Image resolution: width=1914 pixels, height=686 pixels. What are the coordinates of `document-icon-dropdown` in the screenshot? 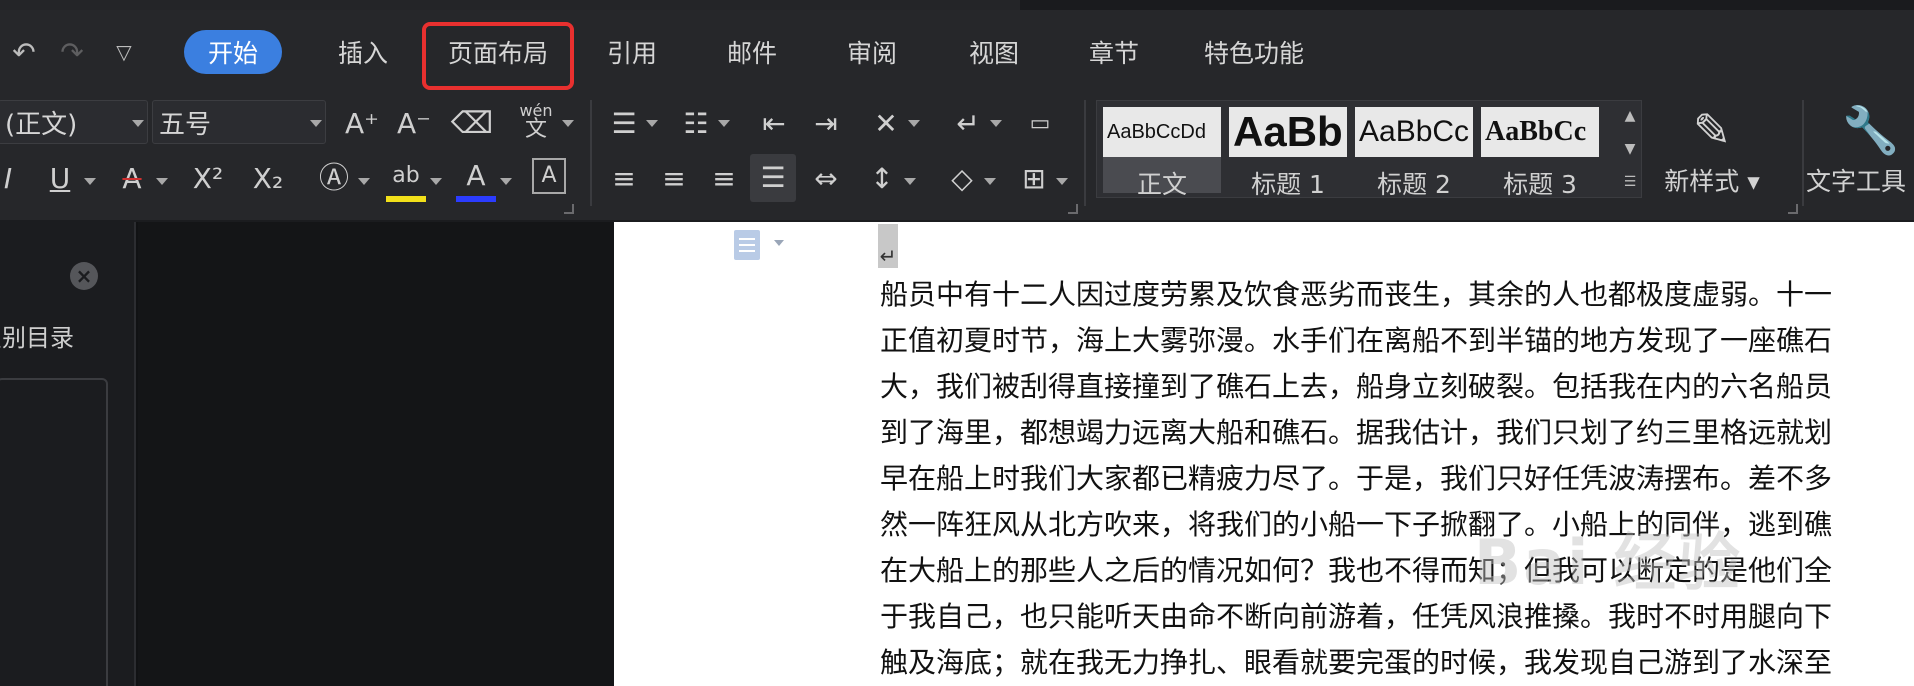 It's located at (779, 243).